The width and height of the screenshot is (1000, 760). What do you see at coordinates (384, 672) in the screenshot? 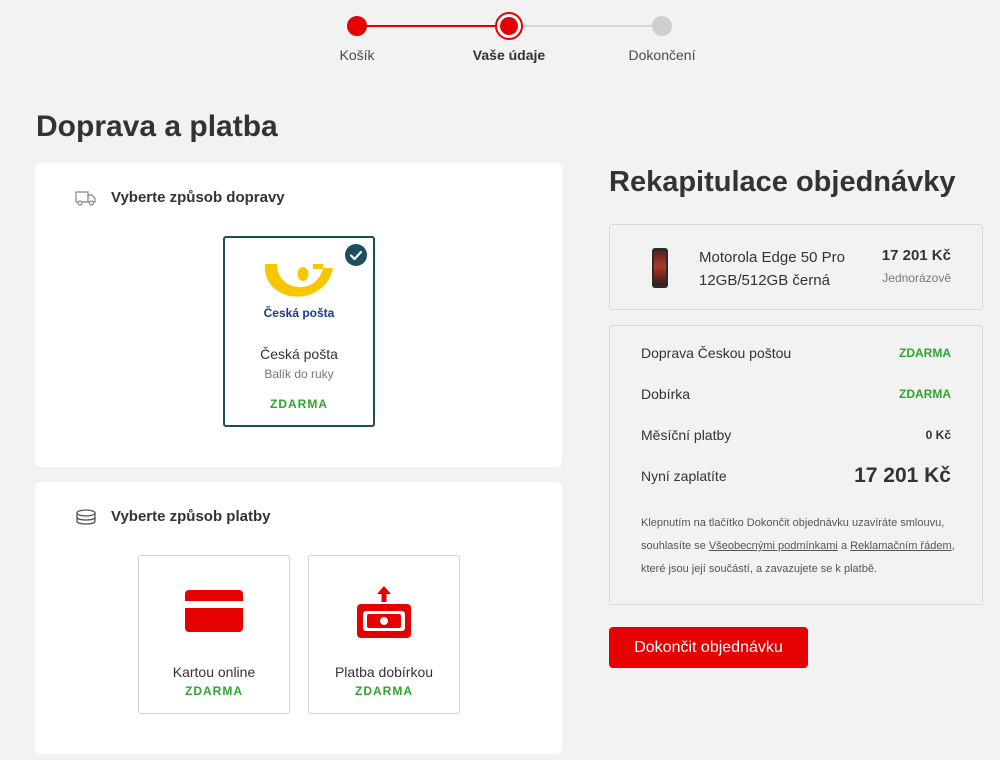
I see `payment-option-cod-name: Platba dobírkou` at bounding box center [384, 672].